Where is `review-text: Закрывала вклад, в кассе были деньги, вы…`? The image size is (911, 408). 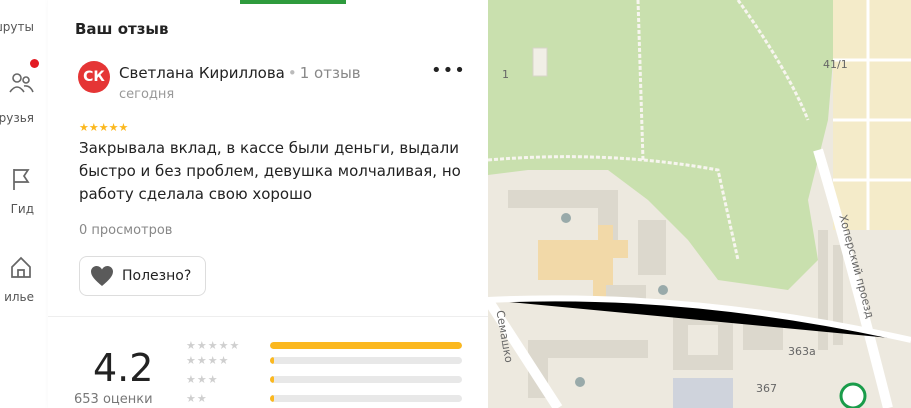 review-text: Закрывала вклад, в кассе были деньги, вы… is located at coordinates (270, 171).